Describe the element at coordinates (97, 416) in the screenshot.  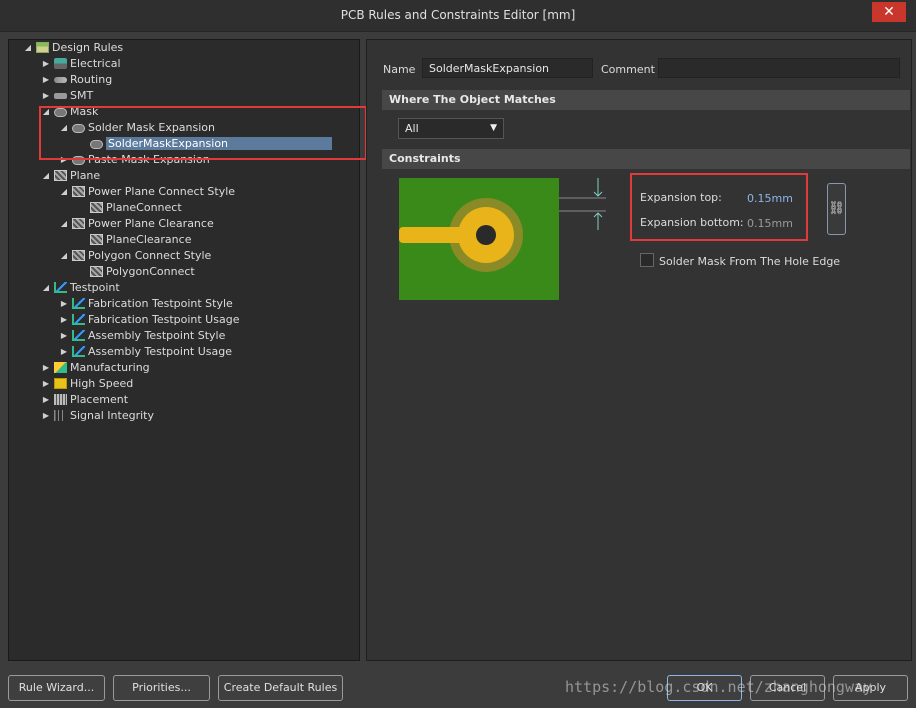
I see `tree-item-signal-integrity: ▶ Signal Integrity` at that location.